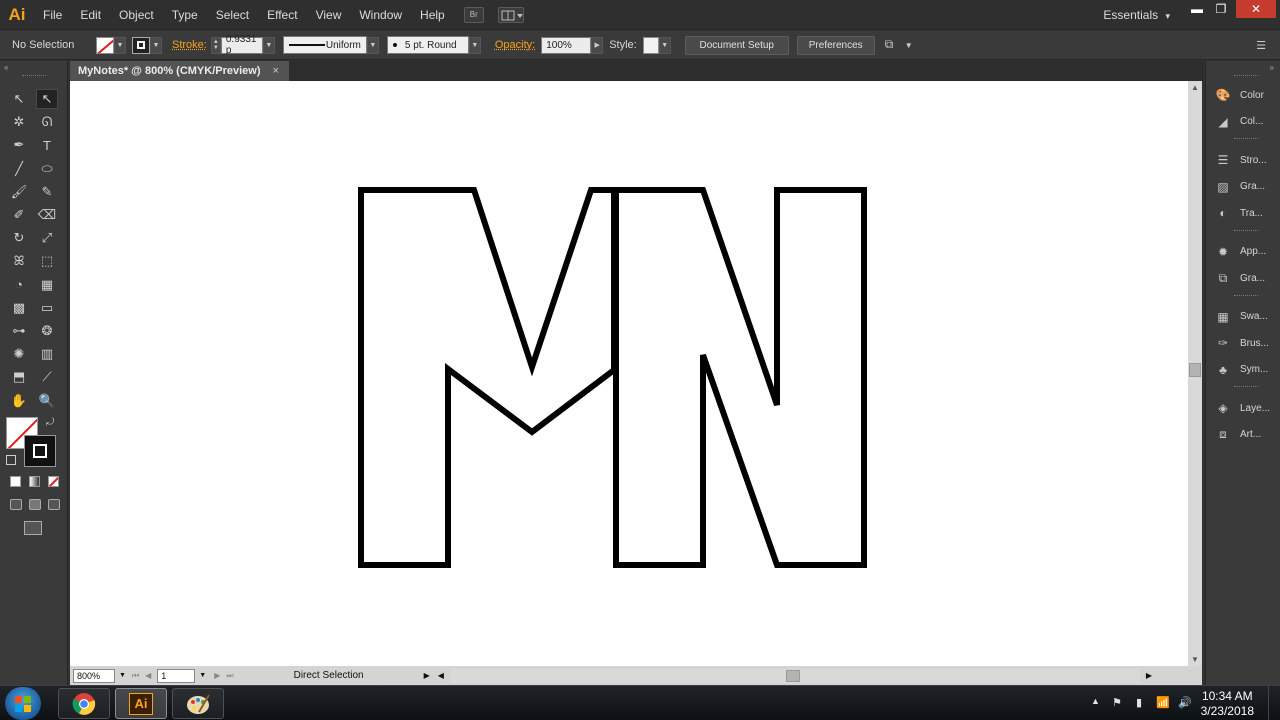 This screenshot has width=1280, height=720. Describe the element at coordinates (19, 169) in the screenshot. I see `line-tool-icon: ╱` at that location.